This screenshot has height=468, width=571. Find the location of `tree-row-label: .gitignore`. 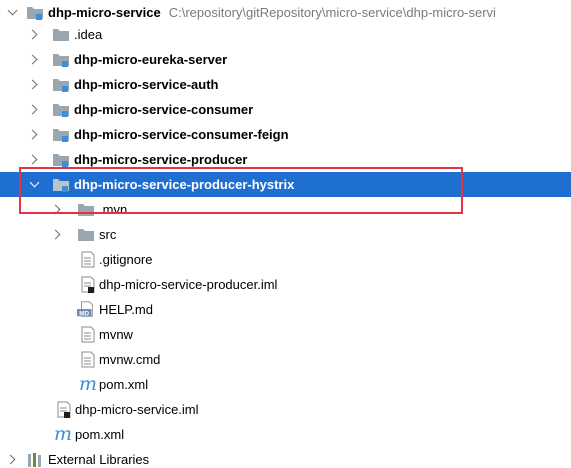

tree-row-label: .gitignore is located at coordinates (126, 259).